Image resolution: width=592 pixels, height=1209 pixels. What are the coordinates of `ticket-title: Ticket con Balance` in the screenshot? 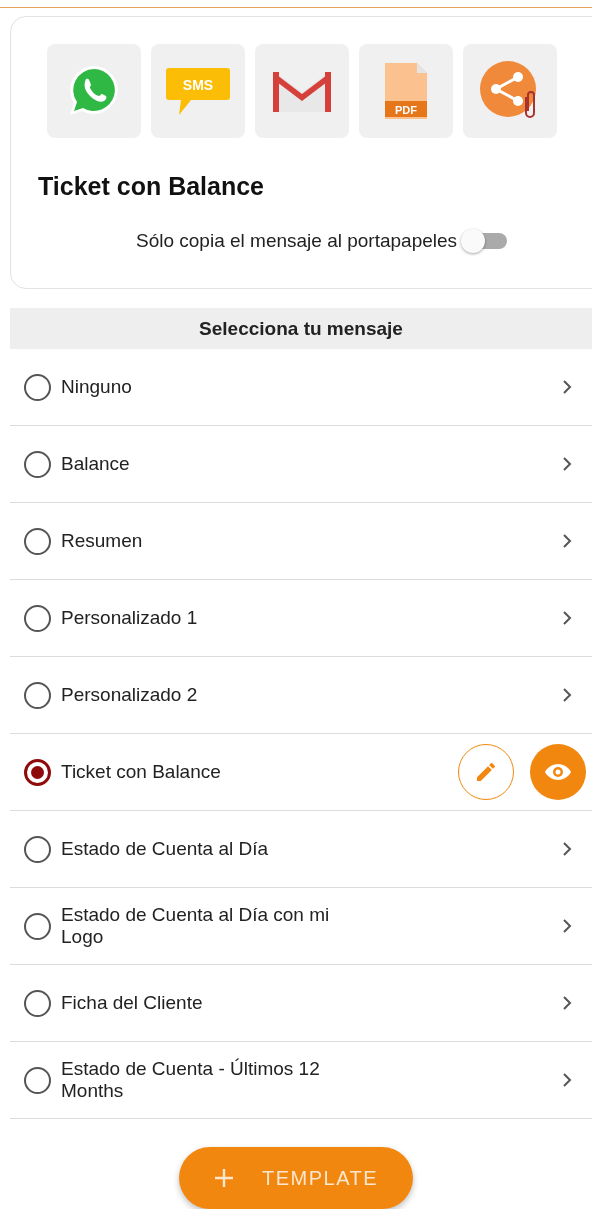 It's located at (152, 186).